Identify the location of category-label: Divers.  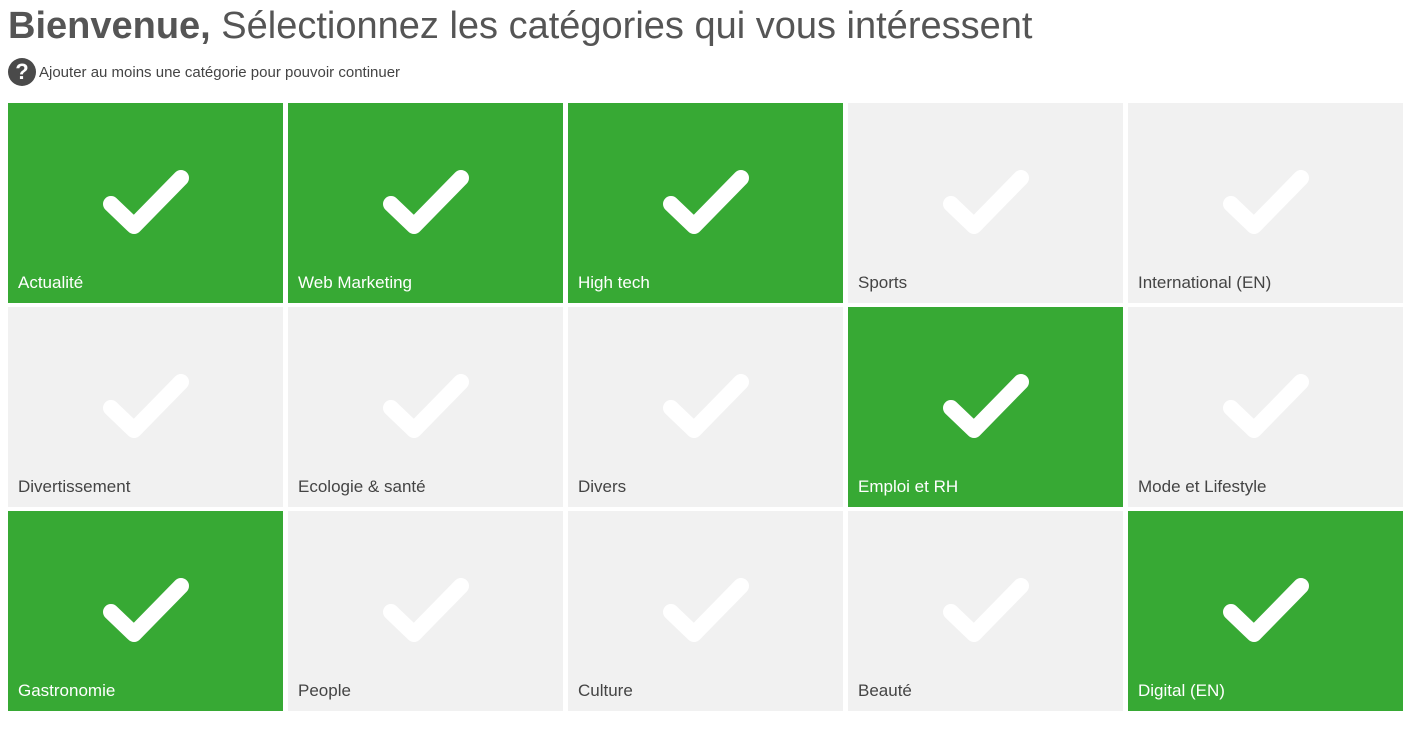
(602, 486).